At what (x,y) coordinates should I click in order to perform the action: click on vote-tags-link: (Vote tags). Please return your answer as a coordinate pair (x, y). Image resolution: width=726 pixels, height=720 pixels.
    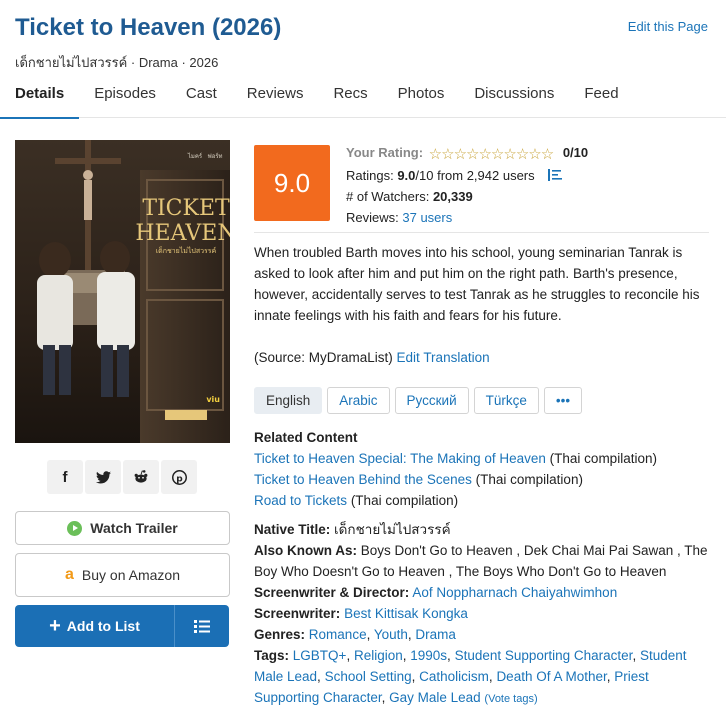
    Looking at the image, I should click on (510, 699).